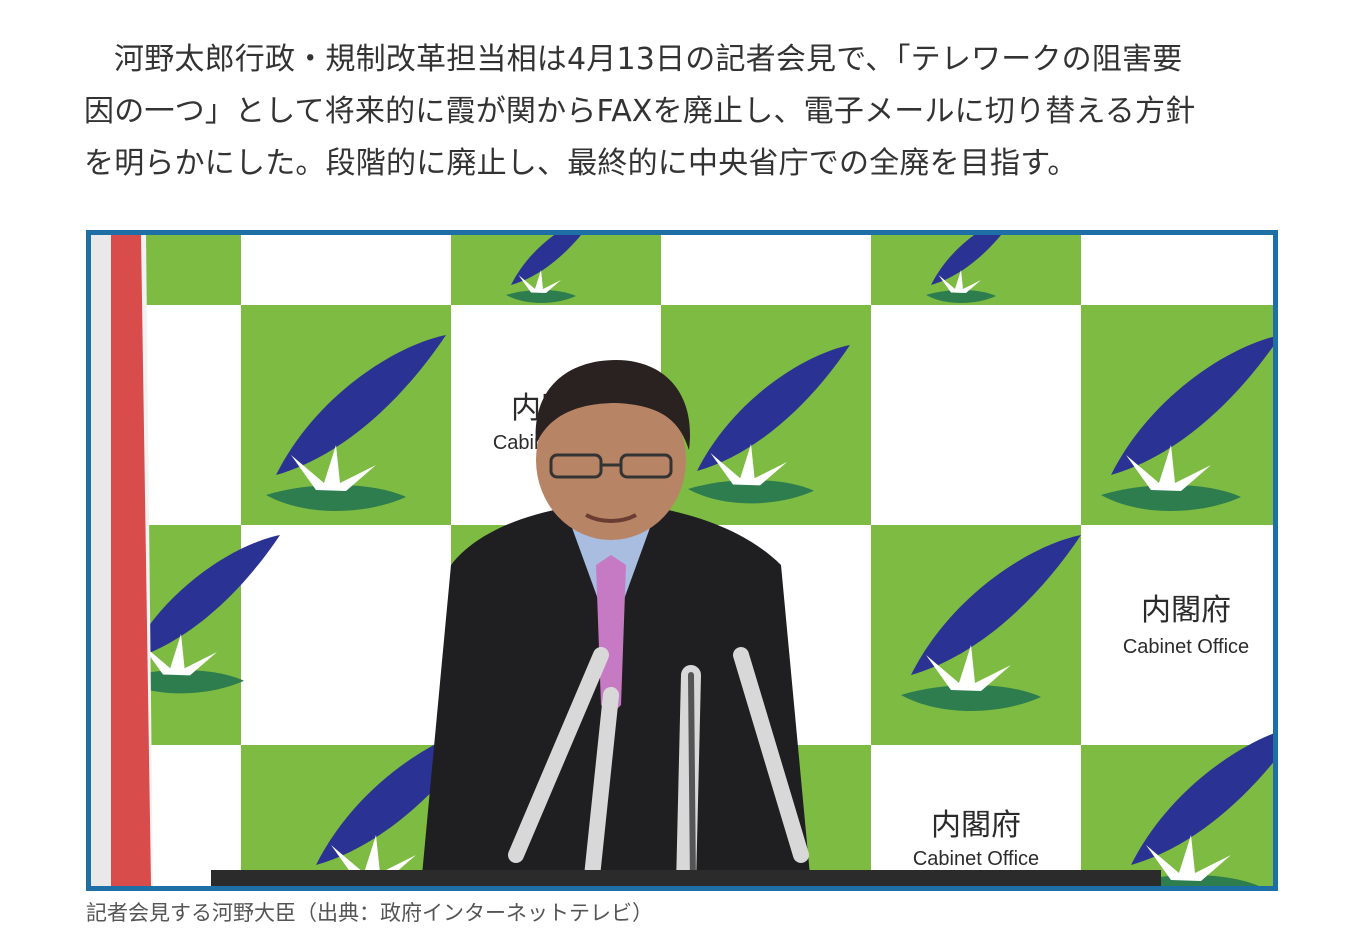  I want to click on flag, so click(122, 560).